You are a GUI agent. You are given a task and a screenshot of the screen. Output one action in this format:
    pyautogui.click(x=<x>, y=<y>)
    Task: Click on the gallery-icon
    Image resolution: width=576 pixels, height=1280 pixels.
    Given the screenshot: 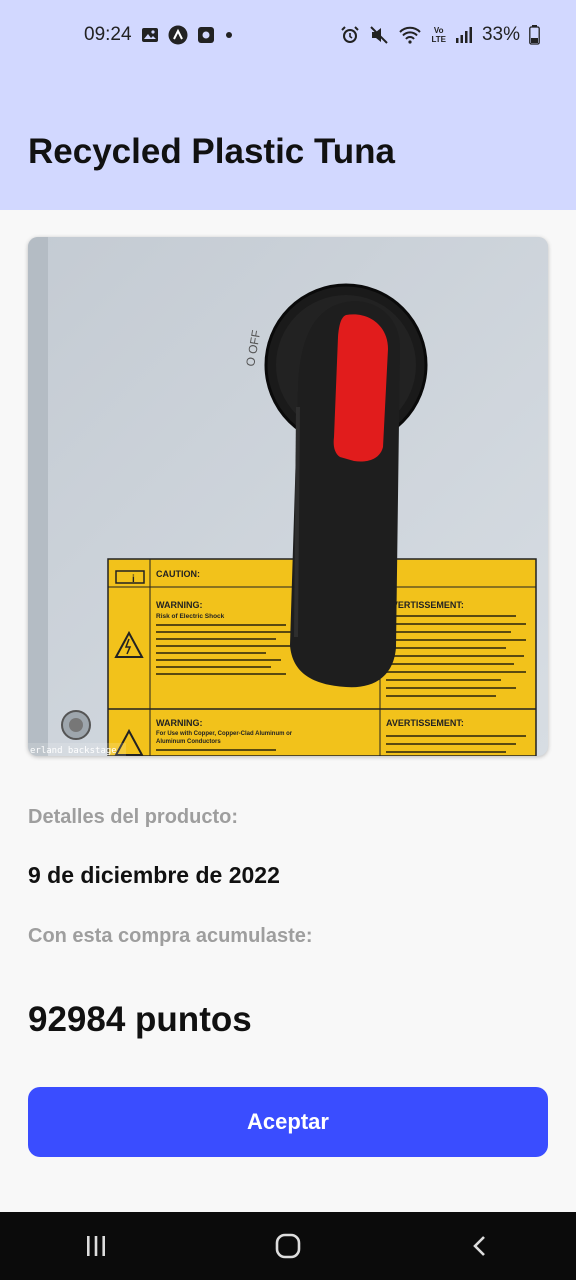 What is the action you would take?
    pyautogui.click(x=150, y=35)
    